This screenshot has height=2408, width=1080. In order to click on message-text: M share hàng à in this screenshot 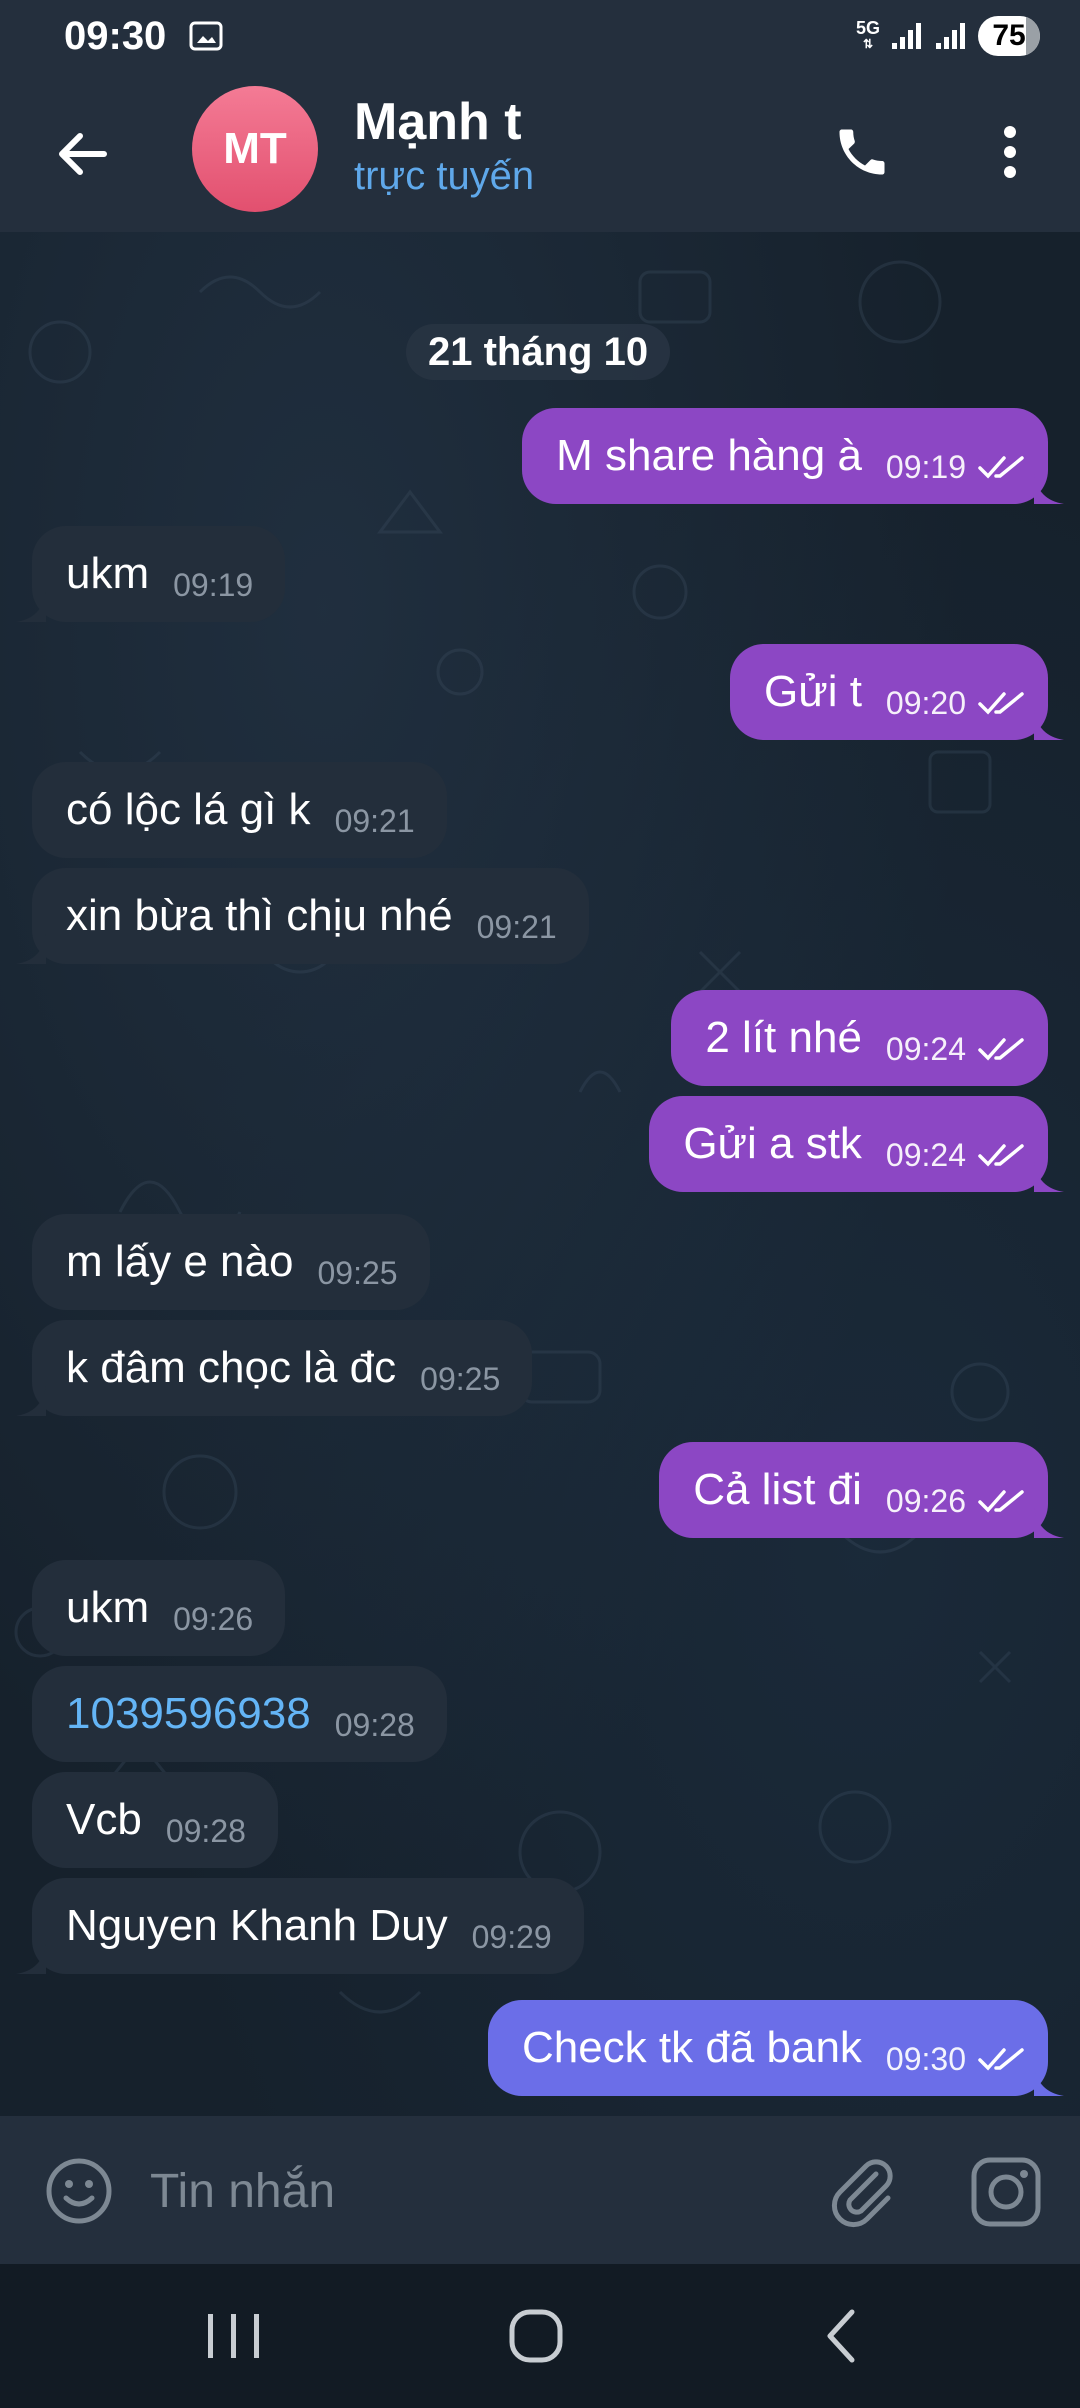, I will do `click(709, 455)`.